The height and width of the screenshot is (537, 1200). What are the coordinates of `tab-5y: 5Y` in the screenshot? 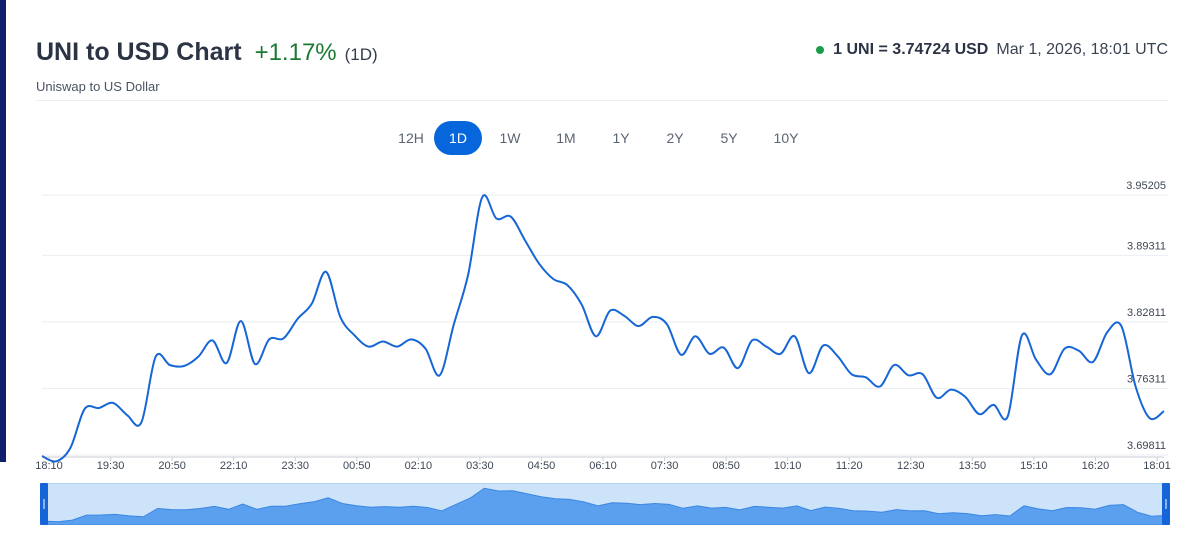 It's located at (729, 138).